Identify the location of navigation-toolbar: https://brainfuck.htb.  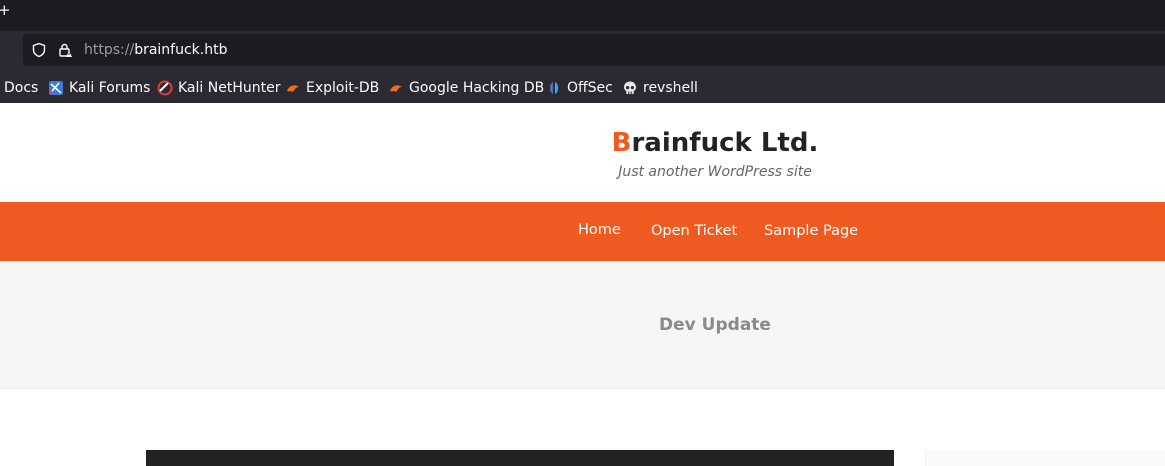
(582, 51).